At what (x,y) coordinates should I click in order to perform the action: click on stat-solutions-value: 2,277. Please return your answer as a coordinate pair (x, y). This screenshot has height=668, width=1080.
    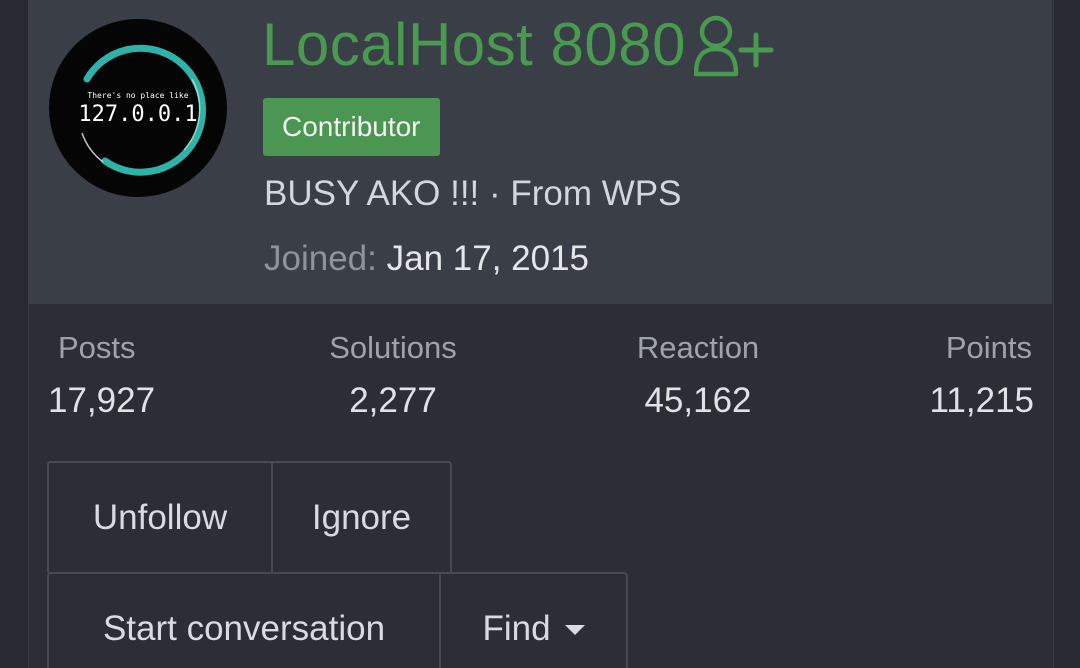
    Looking at the image, I should click on (393, 401).